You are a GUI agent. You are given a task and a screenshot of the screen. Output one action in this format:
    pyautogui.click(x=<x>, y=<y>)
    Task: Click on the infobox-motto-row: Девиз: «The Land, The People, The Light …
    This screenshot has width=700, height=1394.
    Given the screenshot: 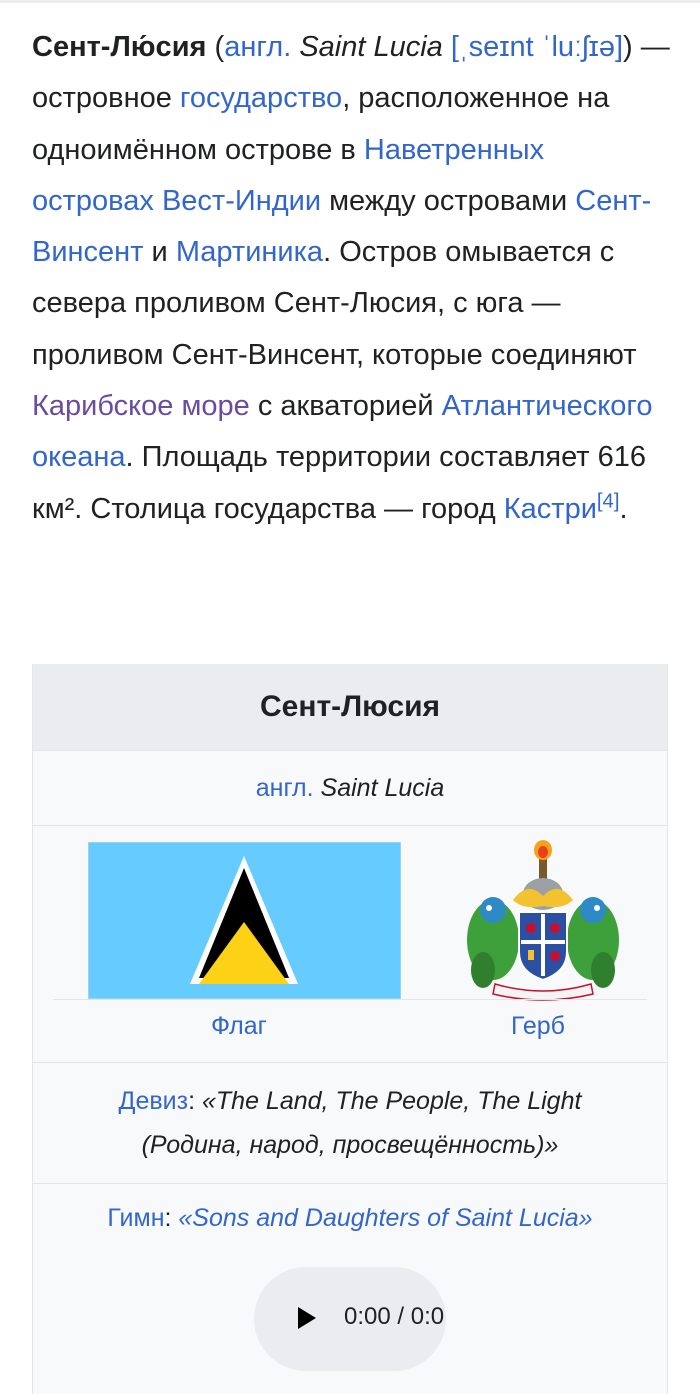 What is the action you would take?
    pyautogui.click(x=350, y=1122)
    